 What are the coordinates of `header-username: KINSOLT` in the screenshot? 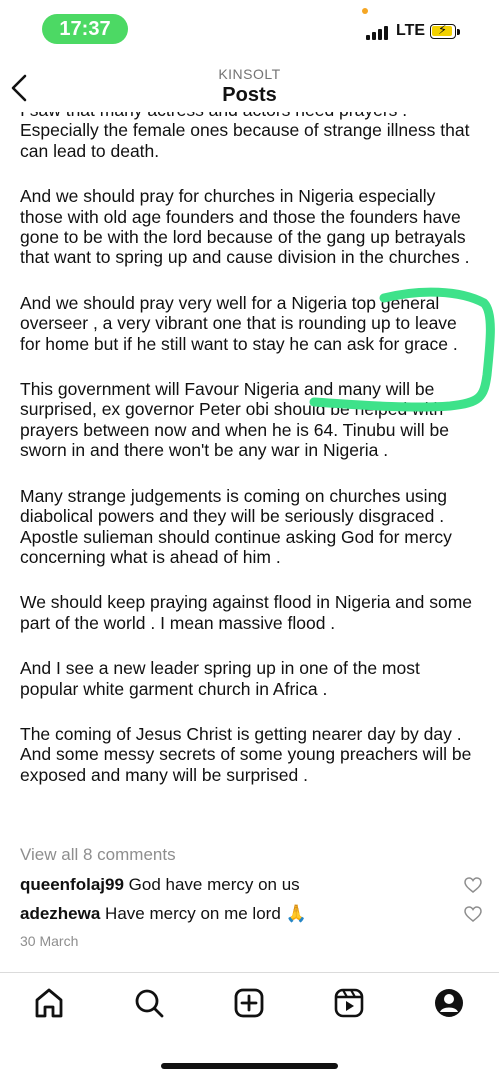 It's located at (249, 74).